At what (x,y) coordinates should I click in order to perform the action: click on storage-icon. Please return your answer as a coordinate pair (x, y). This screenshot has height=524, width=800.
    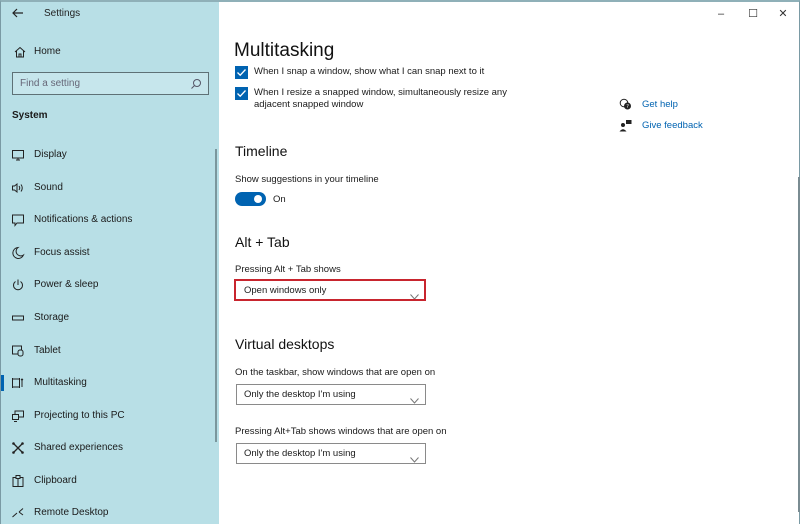
    Looking at the image, I should click on (18, 318).